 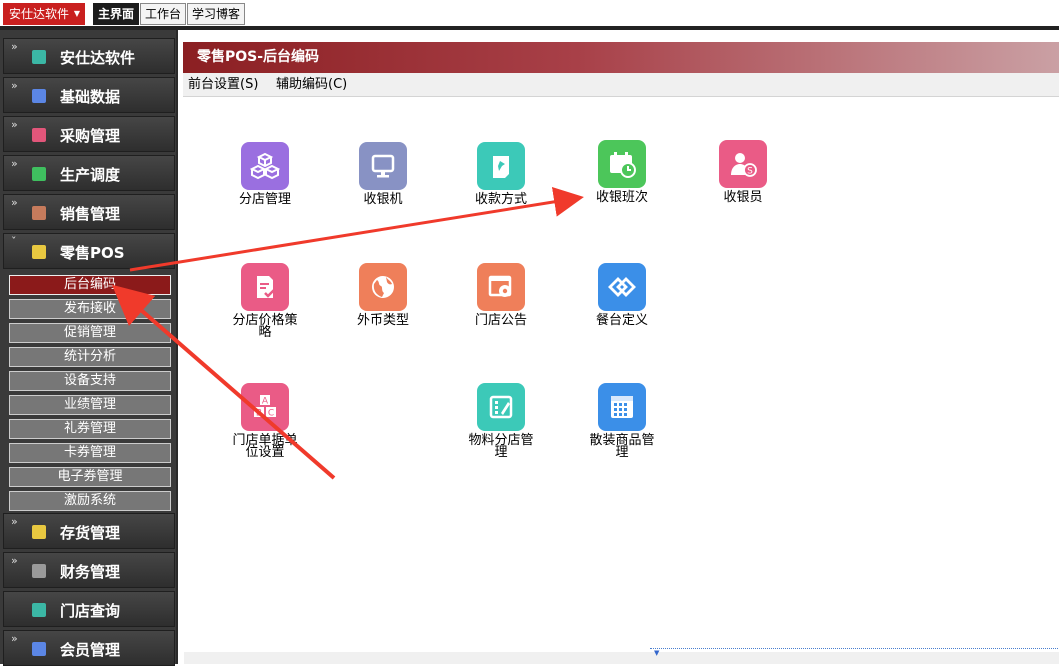 What do you see at coordinates (90, 357) in the screenshot?
I see `submenu-item-statistics: 统计分析` at bounding box center [90, 357].